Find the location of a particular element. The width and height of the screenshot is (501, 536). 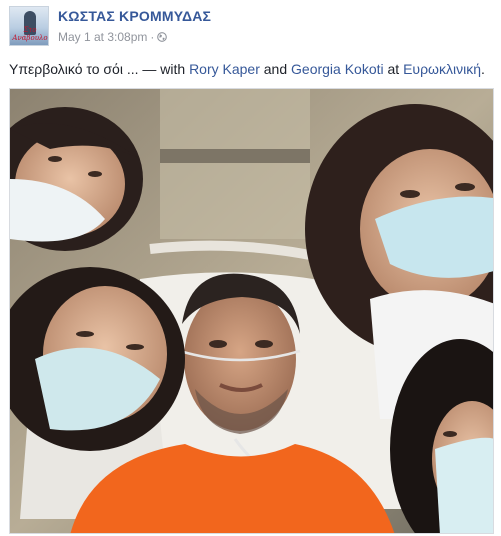

man-eye-right is located at coordinates (264, 344).